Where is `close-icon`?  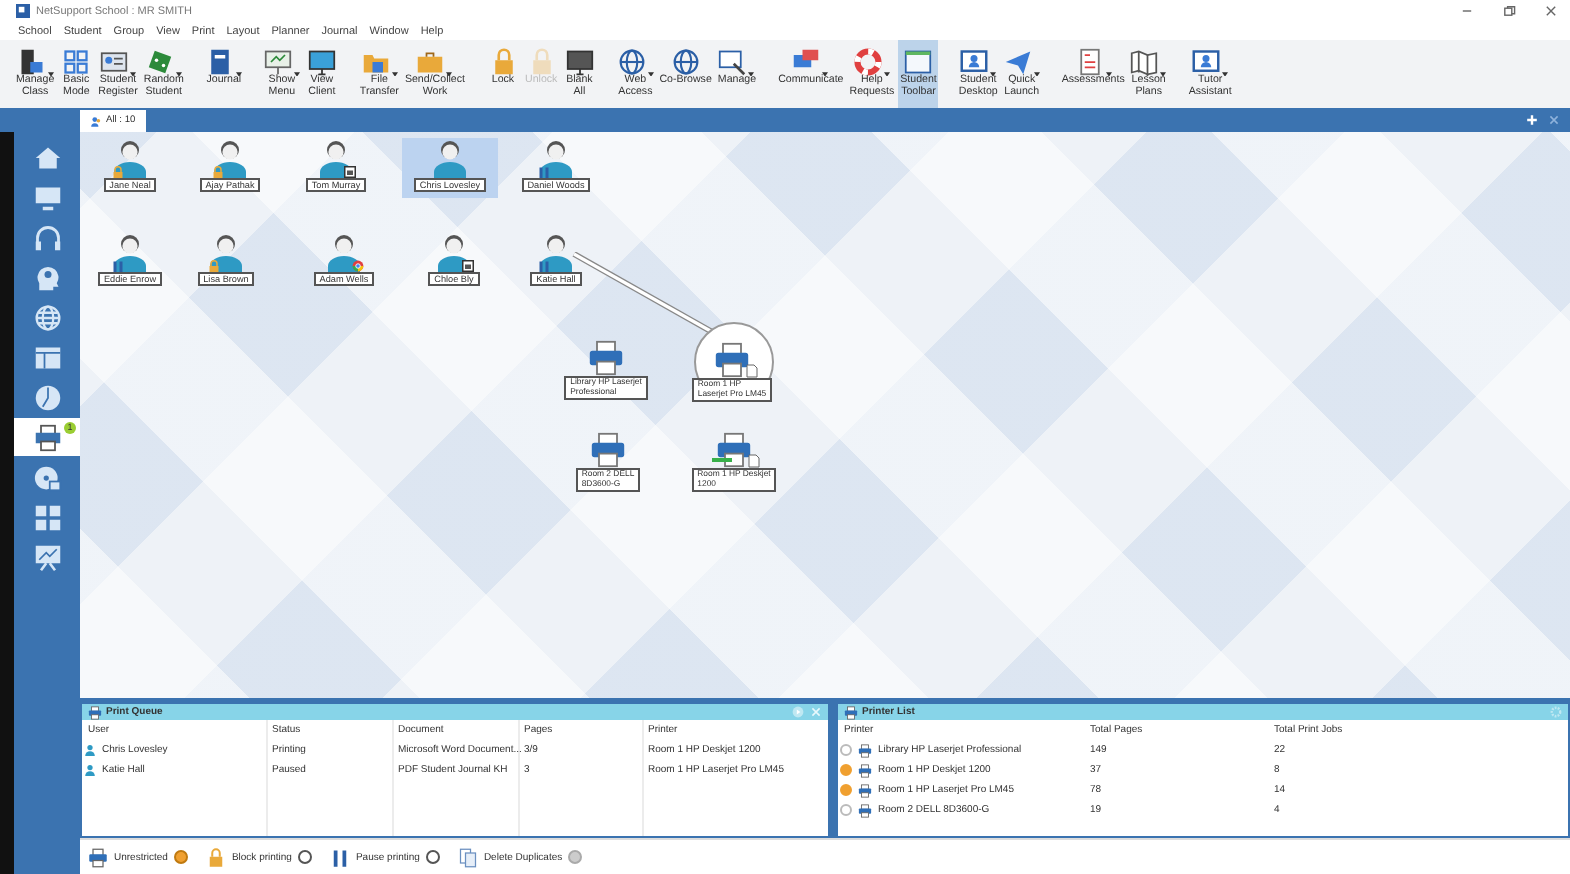 close-icon is located at coordinates (1551, 11).